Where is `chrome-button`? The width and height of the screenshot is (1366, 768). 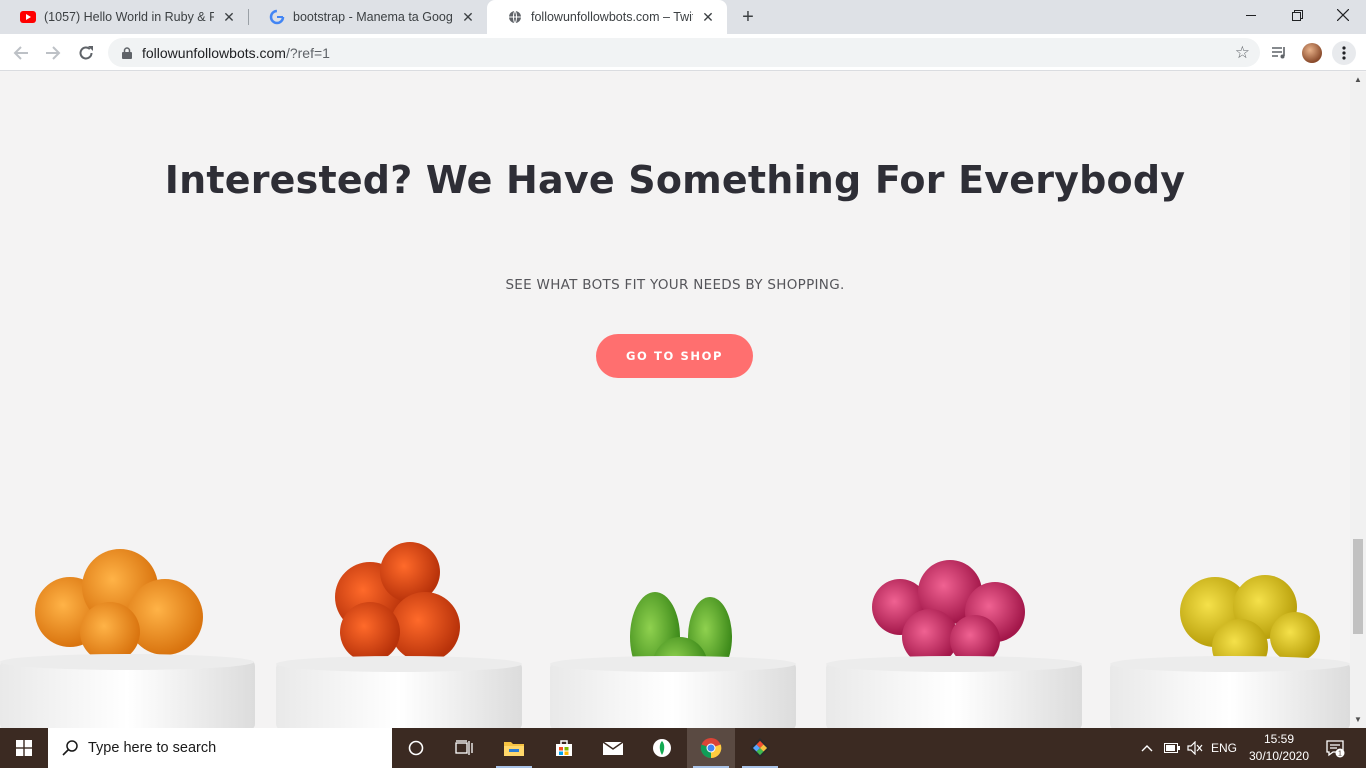
chrome-button is located at coordinates (711, 748).